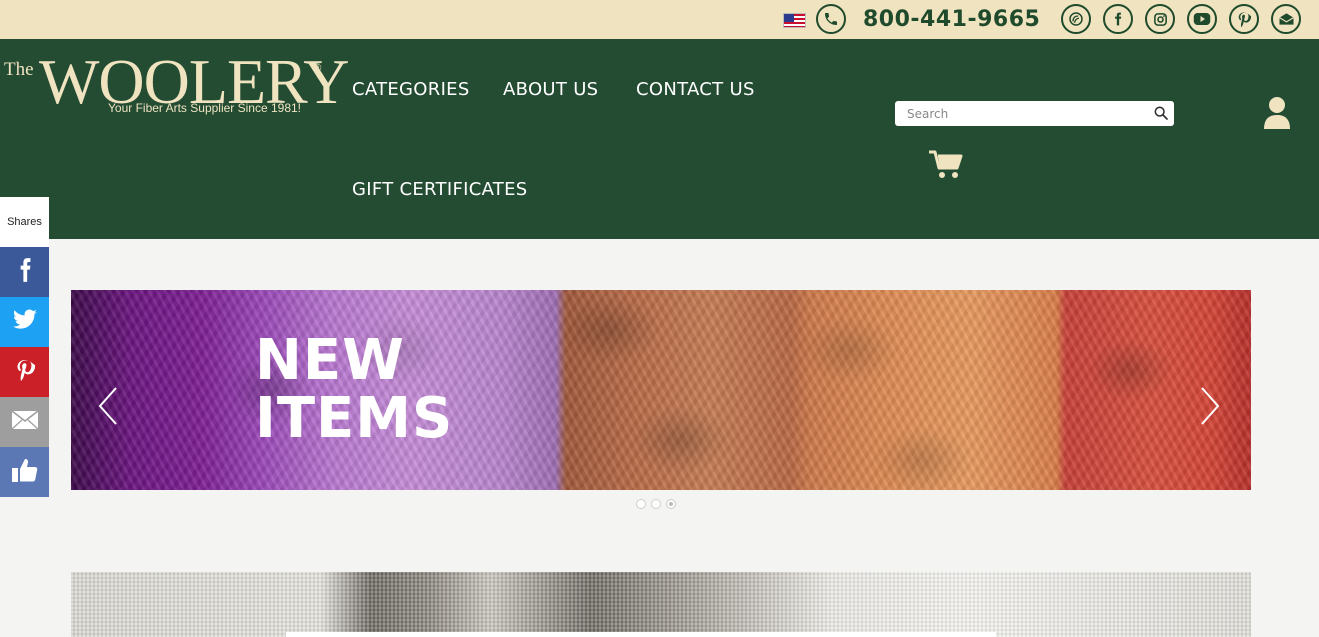 Image resolution: width=1319 pixels, height=637 pixels. What do you see at coordinates (1161, 115) in the screenshot?
I see `search-icon` at bounding box center [1161, 115].